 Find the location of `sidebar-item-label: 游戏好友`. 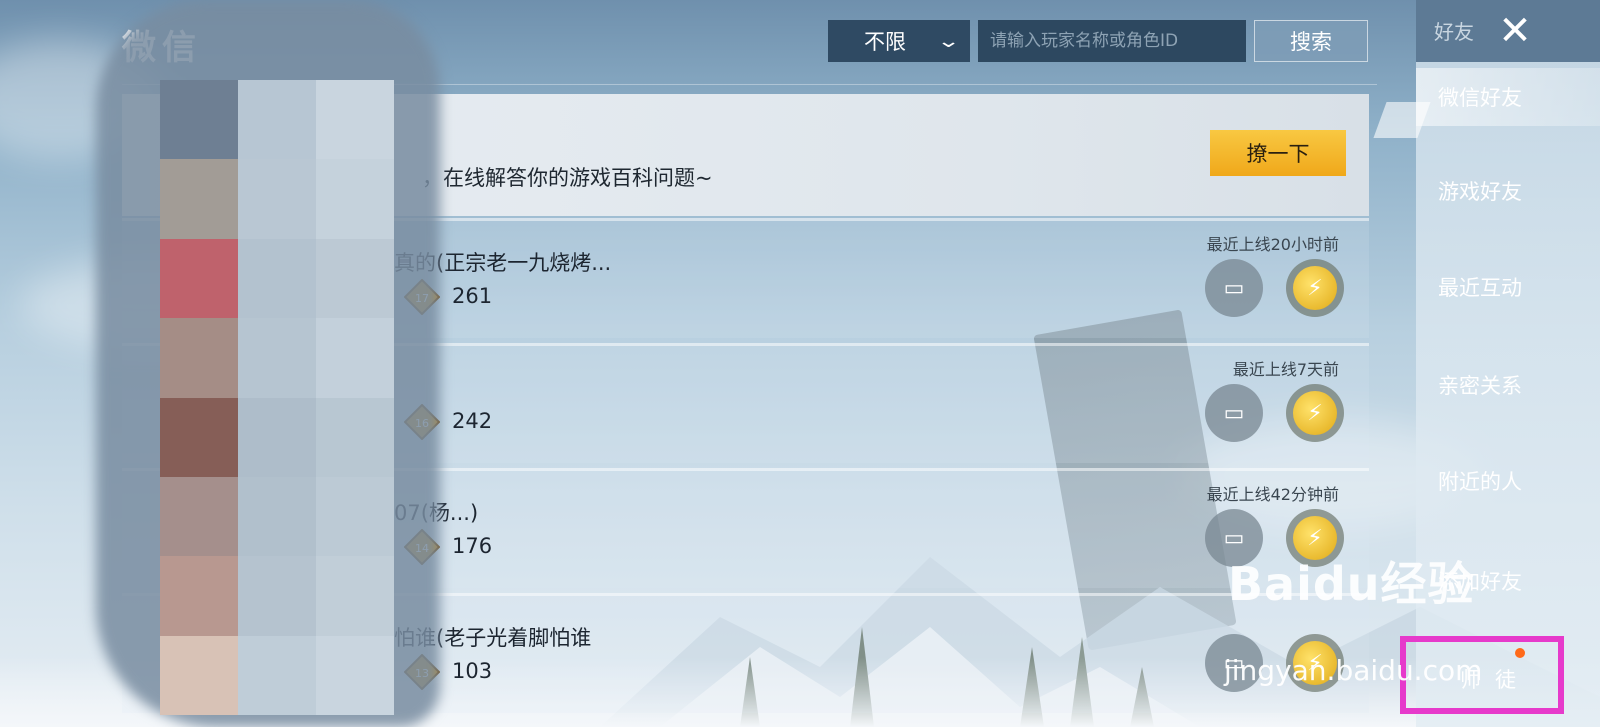

sidebar-item-label: 游戏好友 is located at coordinates (1480, 192).